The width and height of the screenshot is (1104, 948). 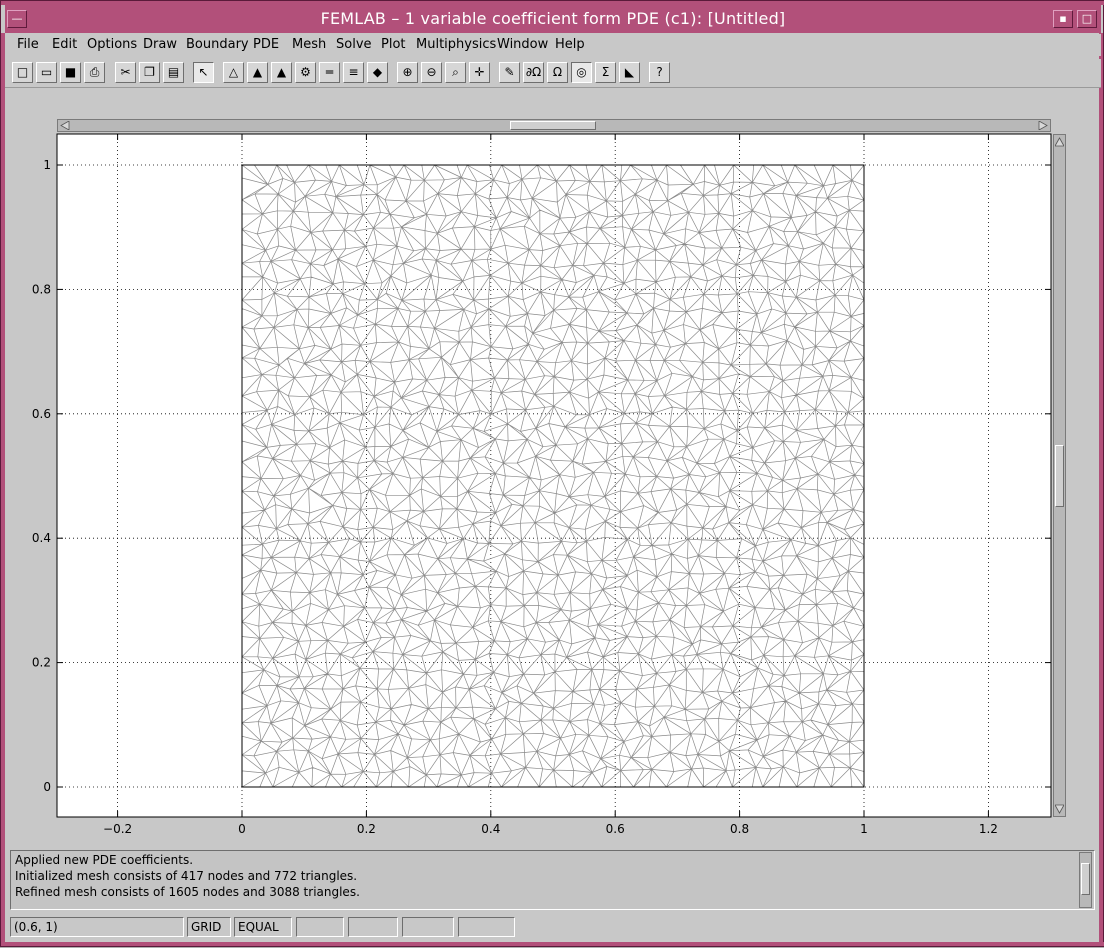 I want to click on message-scrollbar, so click(x=1085, y=880).